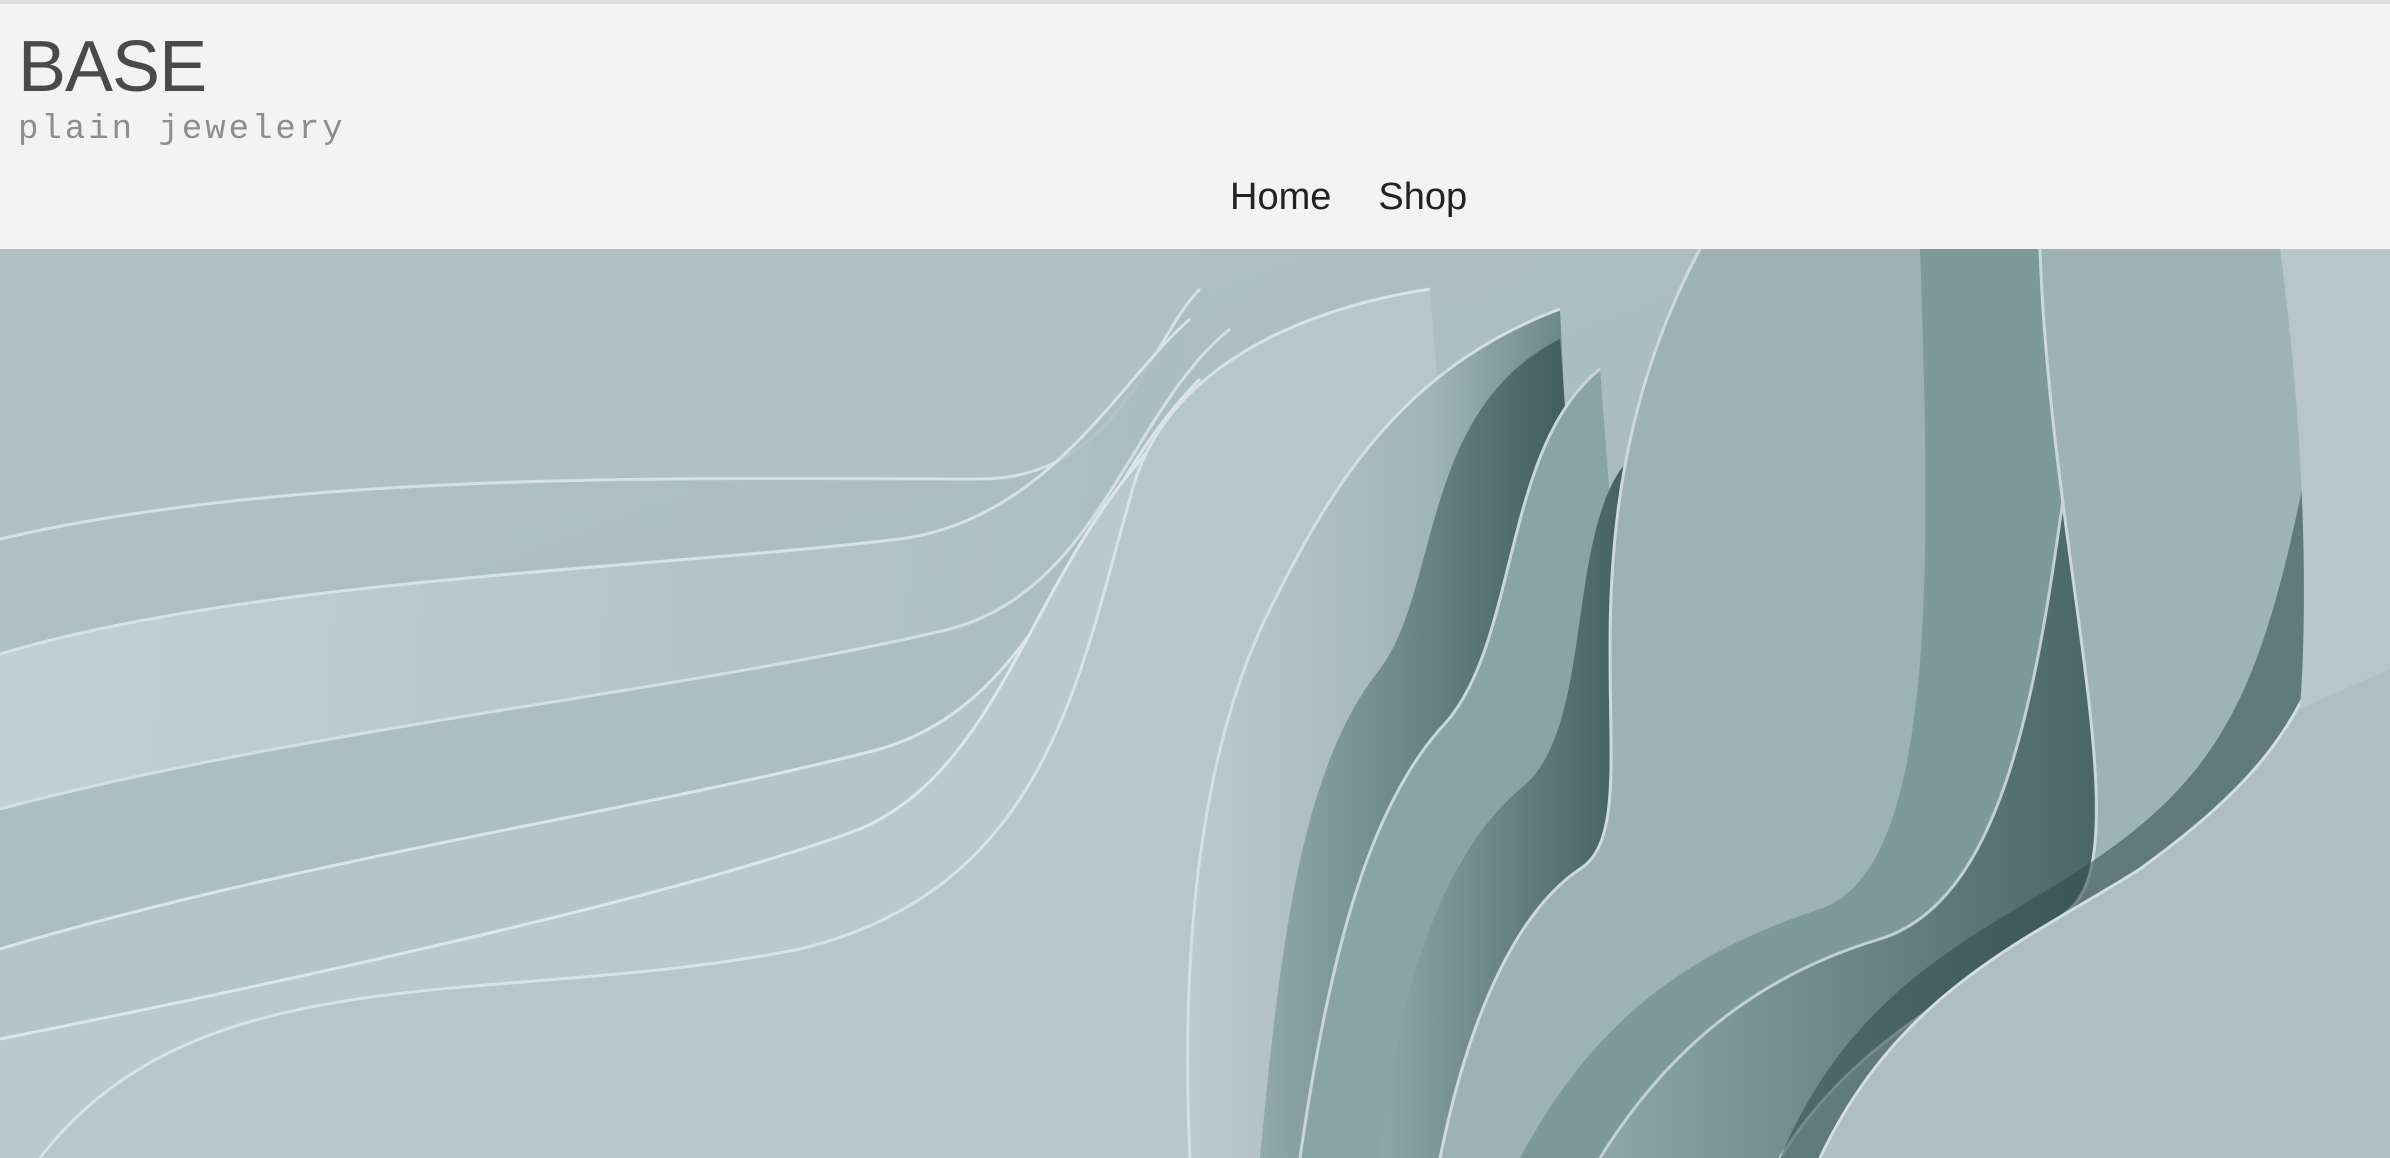 The height and width of the screenshot is (1158, 2390). What do you see at coordinates (182, 67) in the screenshot?
I see `brand-title: BASE` at bounding box center [182, 67].